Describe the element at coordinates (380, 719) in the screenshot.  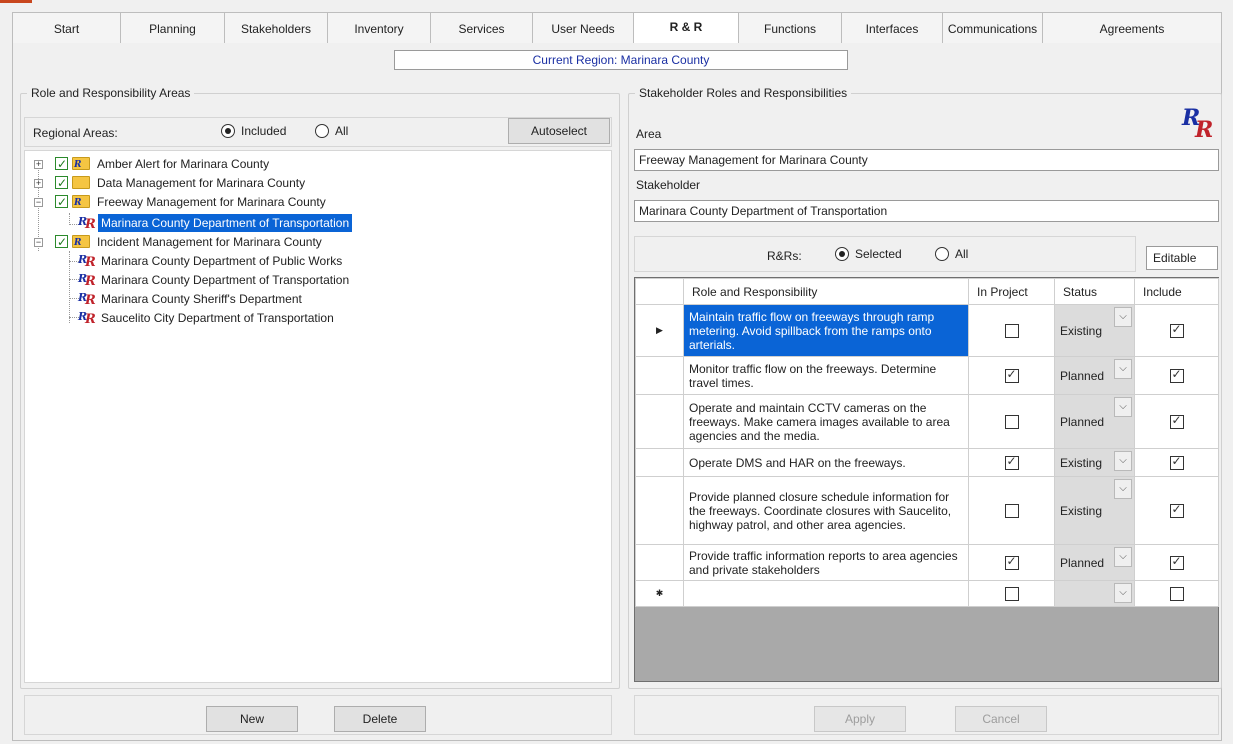
I see `delete-button: Delete` at that location.